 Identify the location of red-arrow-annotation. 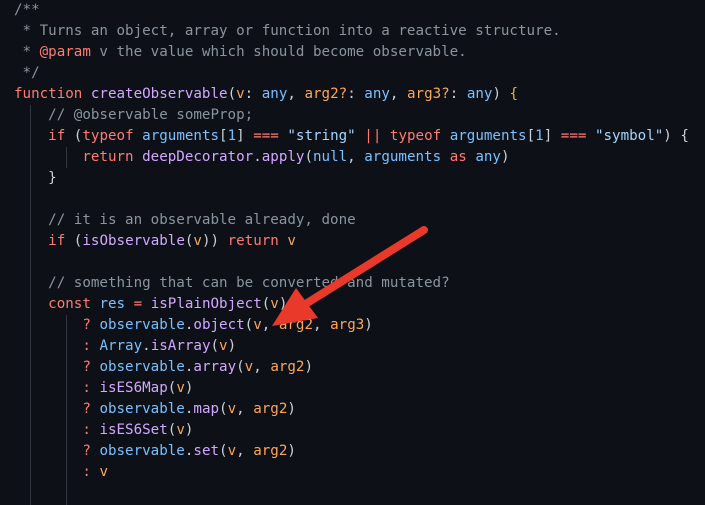
(350, 276).